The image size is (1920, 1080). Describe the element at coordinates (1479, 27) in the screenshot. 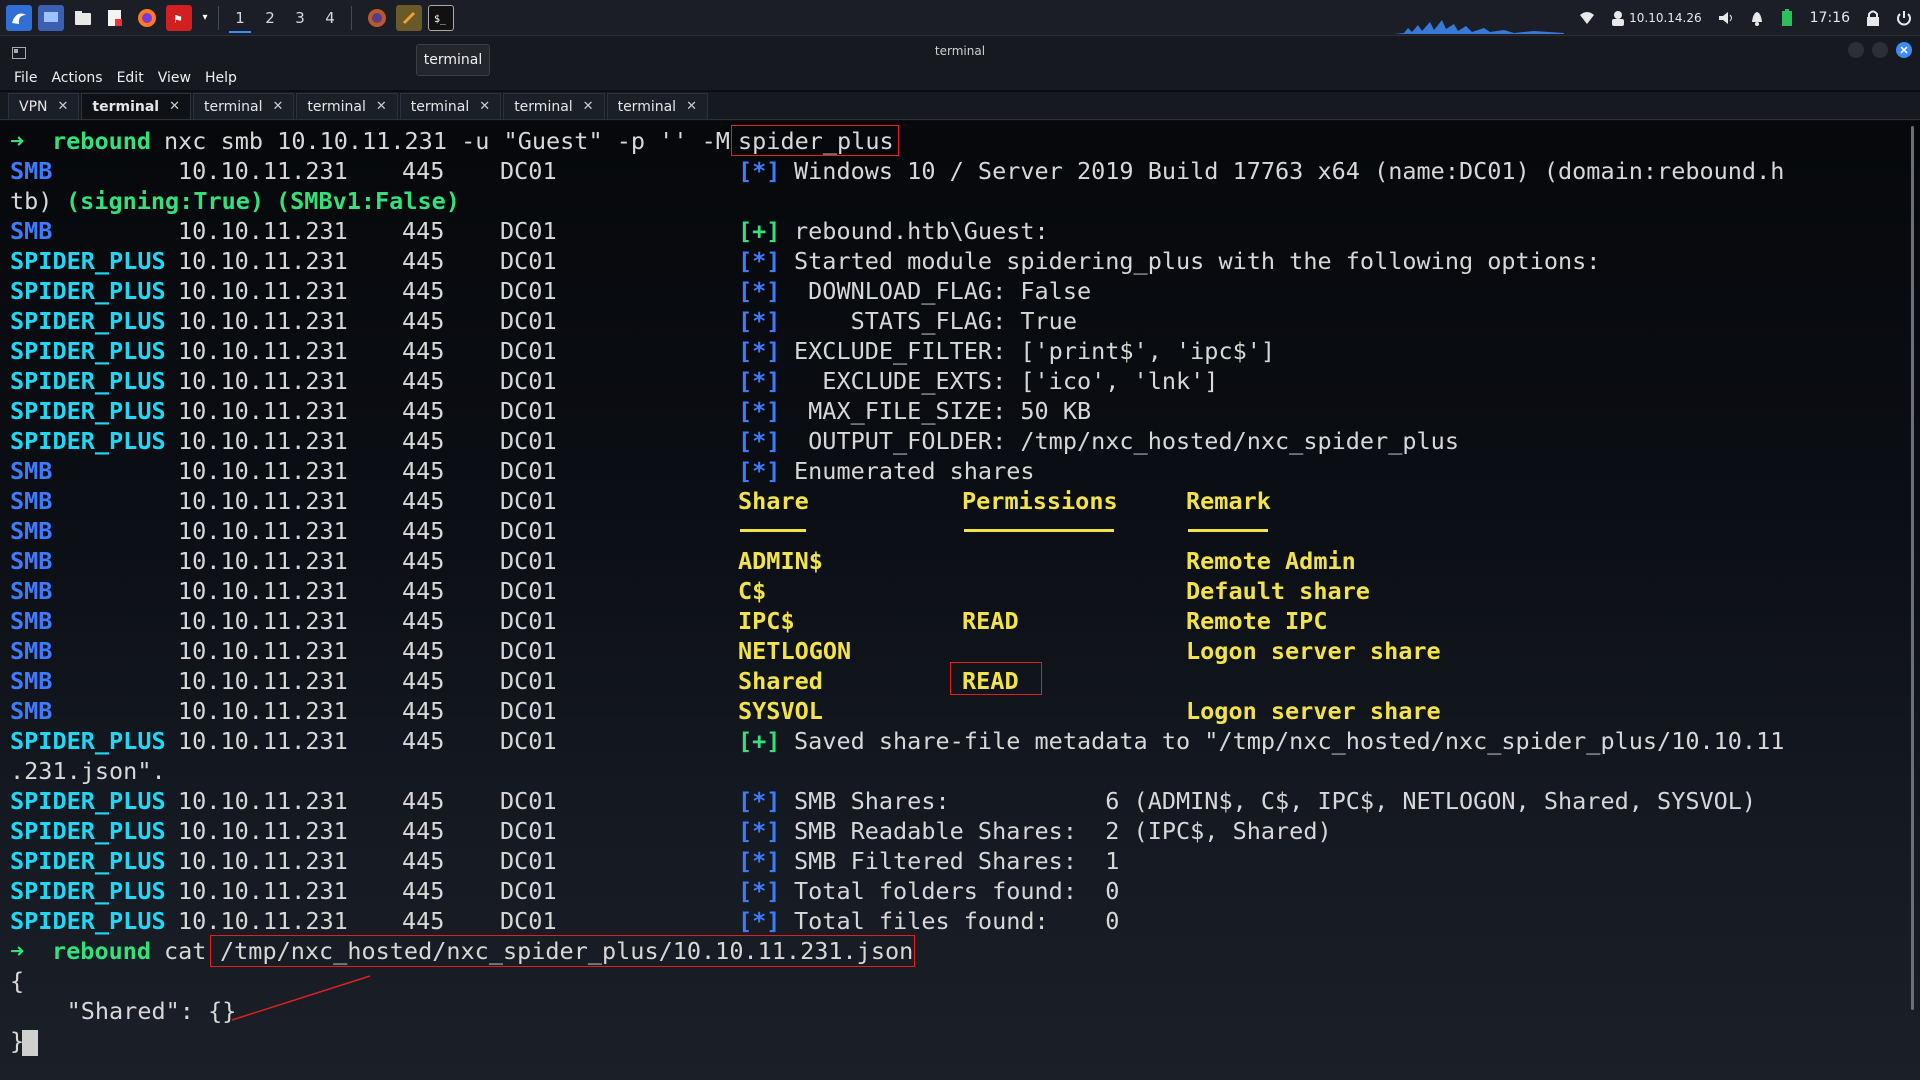

I see `network-graph` at that location.